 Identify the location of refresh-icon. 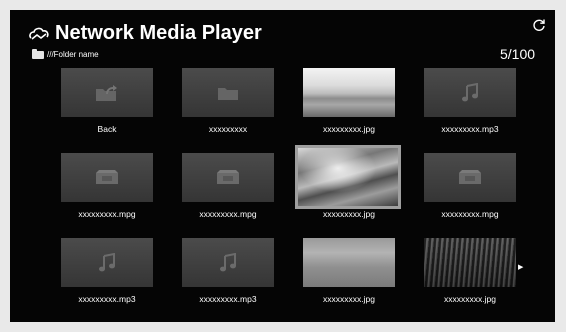
(539, 25).